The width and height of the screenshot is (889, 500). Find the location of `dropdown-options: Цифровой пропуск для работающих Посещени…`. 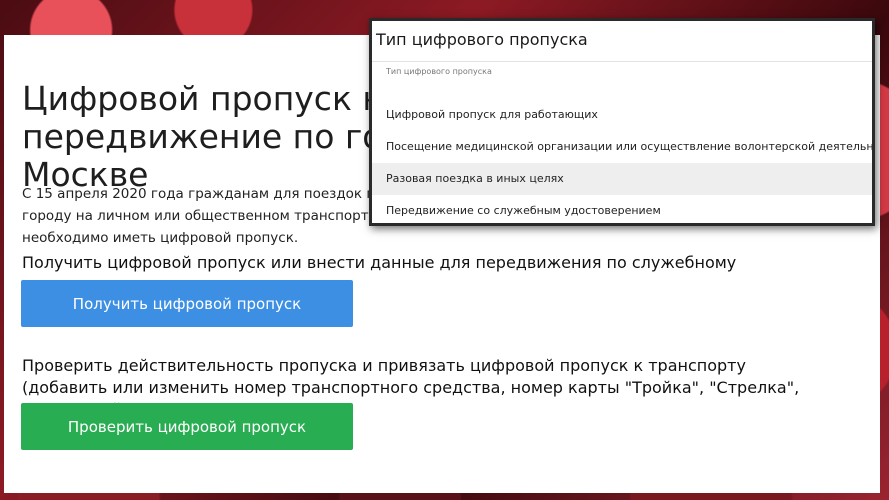

dropdown-options: Цифровой пропуск для работающих Посещени… is located at coordinates (622, 161).